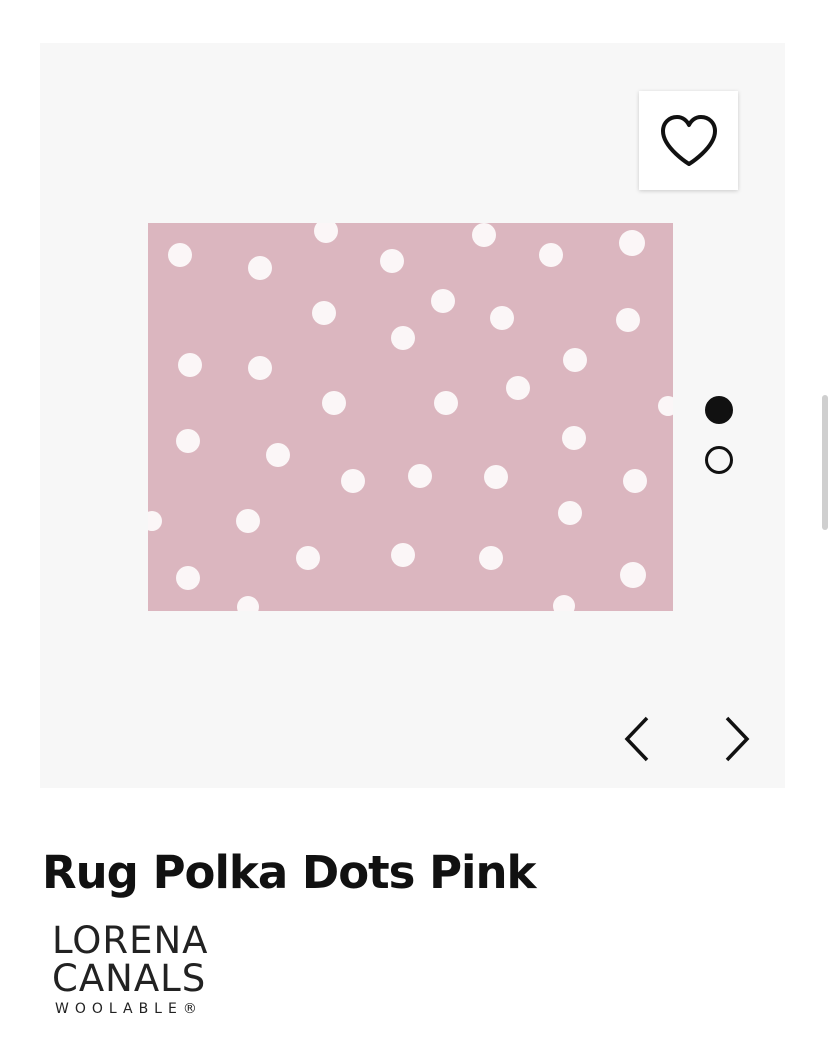 The width and height of the screenshot is (828, 1040). I want to click on chevron-right-icon, so click(737, 739).